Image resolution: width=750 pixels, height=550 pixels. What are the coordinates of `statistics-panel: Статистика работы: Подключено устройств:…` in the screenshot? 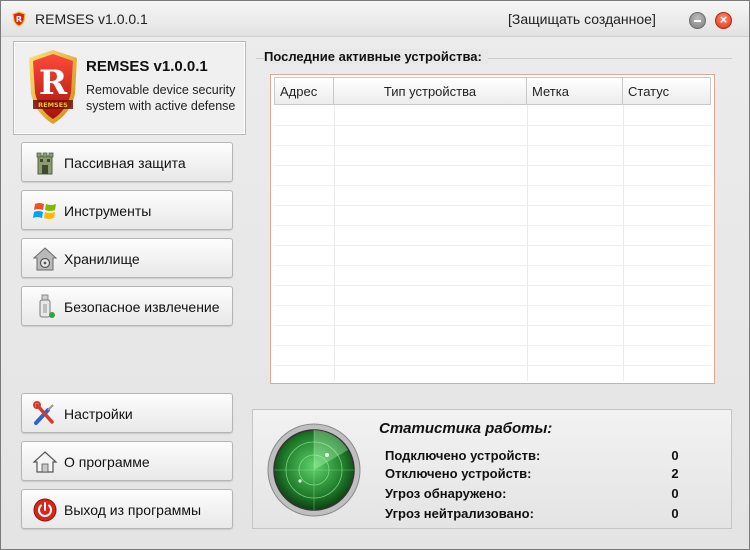 It's located at (492, 469).